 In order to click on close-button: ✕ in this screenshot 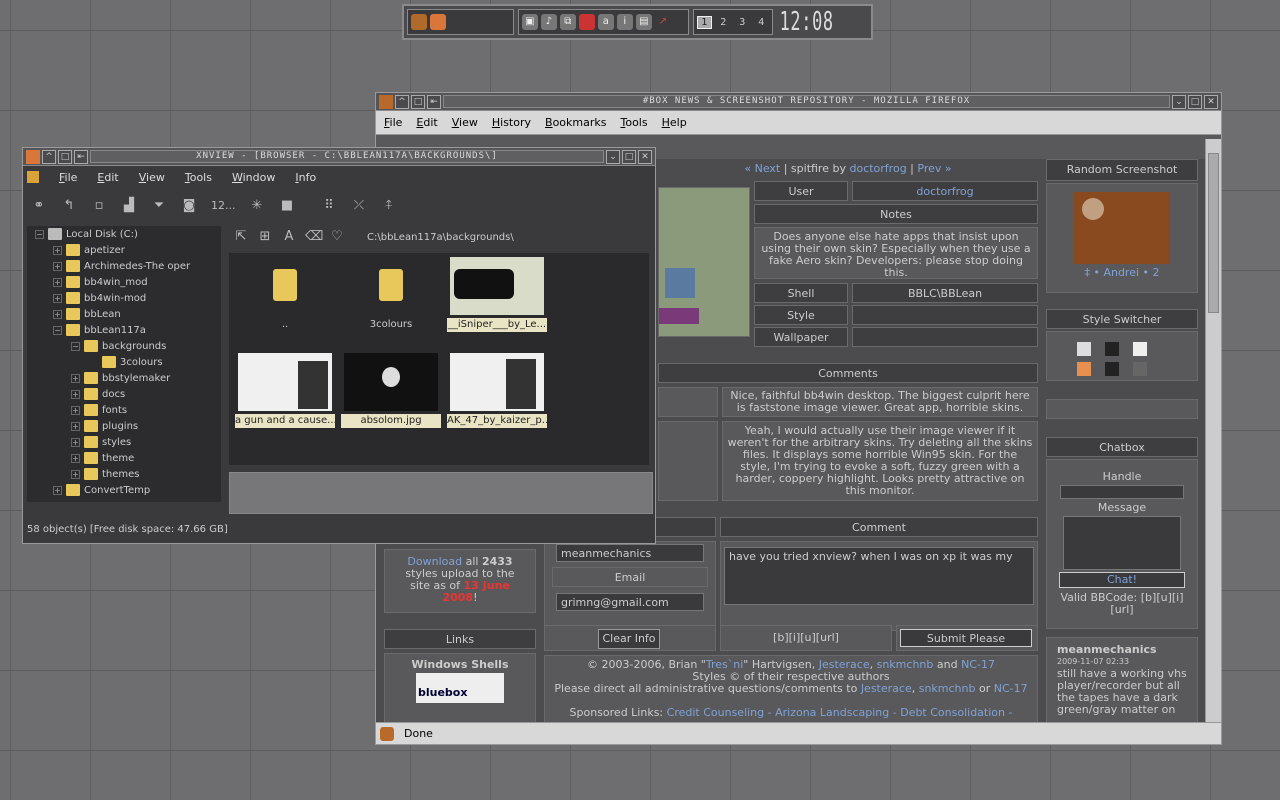, I will do `click(1211, 101)`.